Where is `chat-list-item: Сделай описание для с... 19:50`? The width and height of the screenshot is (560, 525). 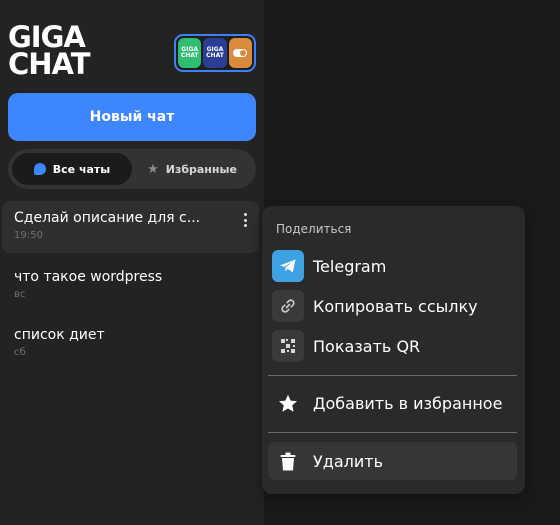 chat-list-item: Сделай описание для с... 19:50 is located at coordinates (130, 227).